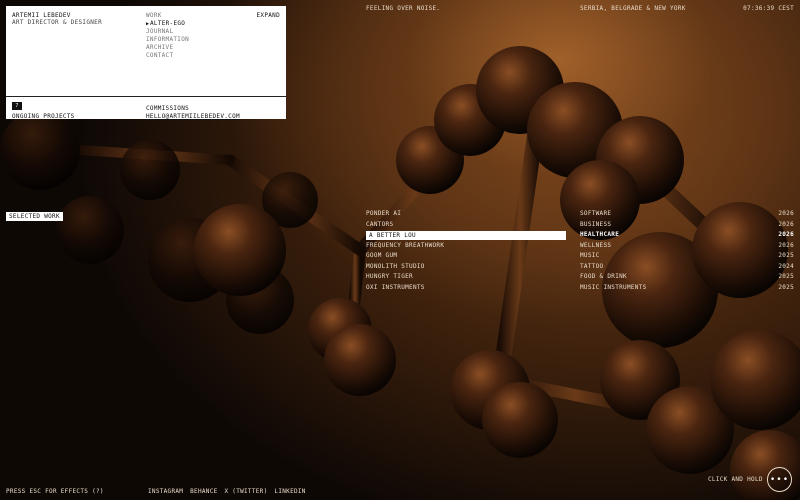 Image resolution: width=800 pixels, height=500 pixels. Describe the element at coordinates (146, 96) in the screenshot. I see `panel-divider` at that location.